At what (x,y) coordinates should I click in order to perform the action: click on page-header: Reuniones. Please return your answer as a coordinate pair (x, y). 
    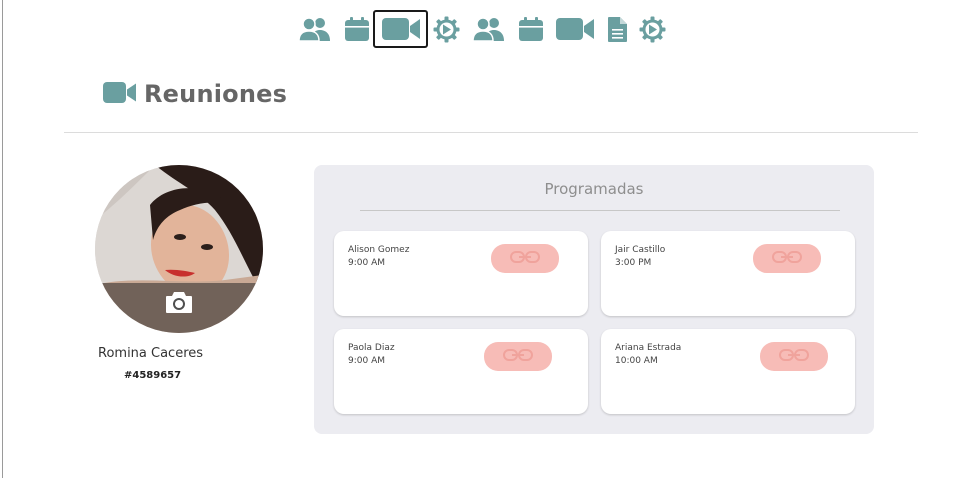
    Looking at the image, I should click on (195, 94).